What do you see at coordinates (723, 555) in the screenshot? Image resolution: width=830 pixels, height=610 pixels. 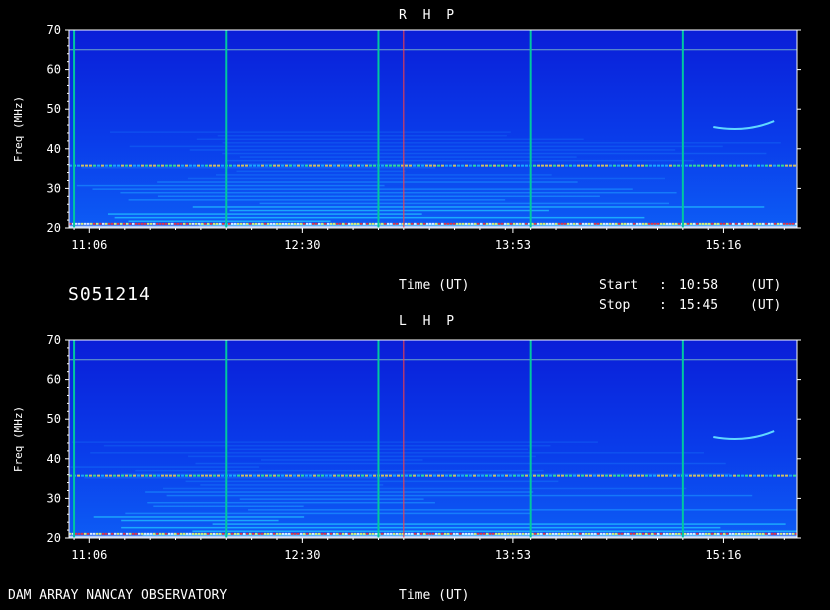 I see `lhp-x-tick-label-3: 15:16` at bounding box center [723, 555].